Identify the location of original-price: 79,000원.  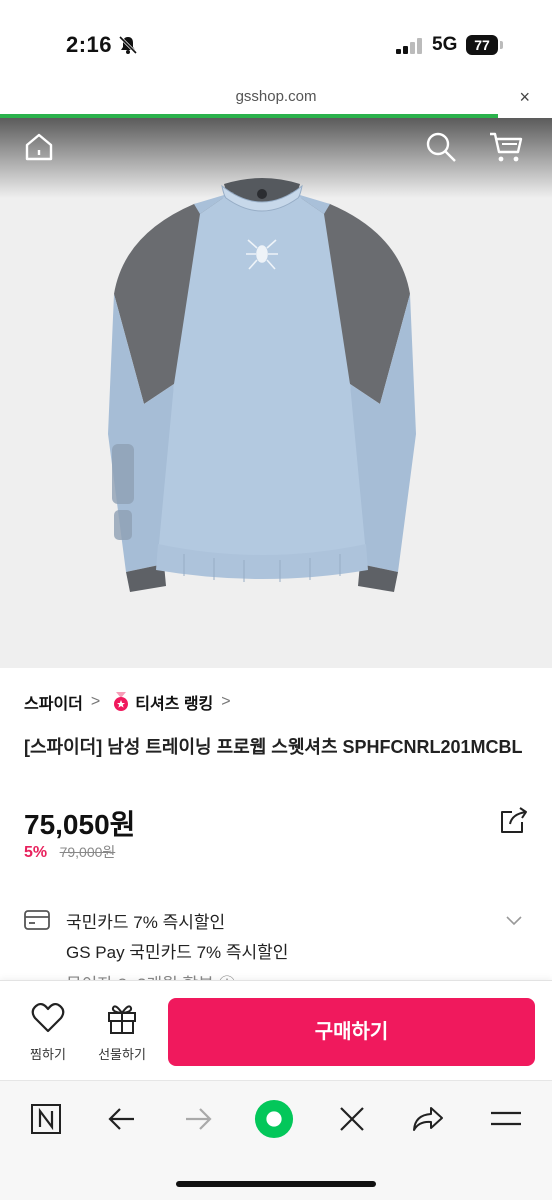
(87, 852).